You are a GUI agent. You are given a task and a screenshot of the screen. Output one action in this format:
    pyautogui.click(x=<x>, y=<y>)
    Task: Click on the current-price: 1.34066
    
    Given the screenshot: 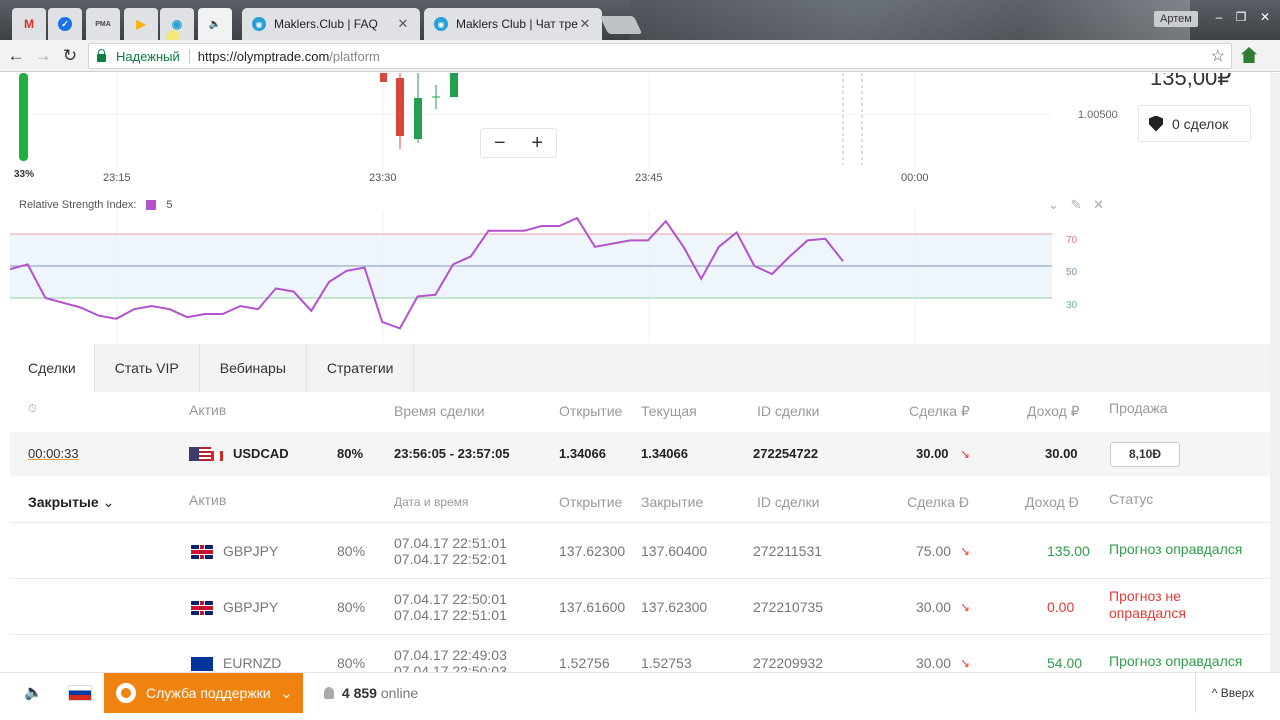 What is the action you would take?
    pyautogui.click(x=664, y=453)
    